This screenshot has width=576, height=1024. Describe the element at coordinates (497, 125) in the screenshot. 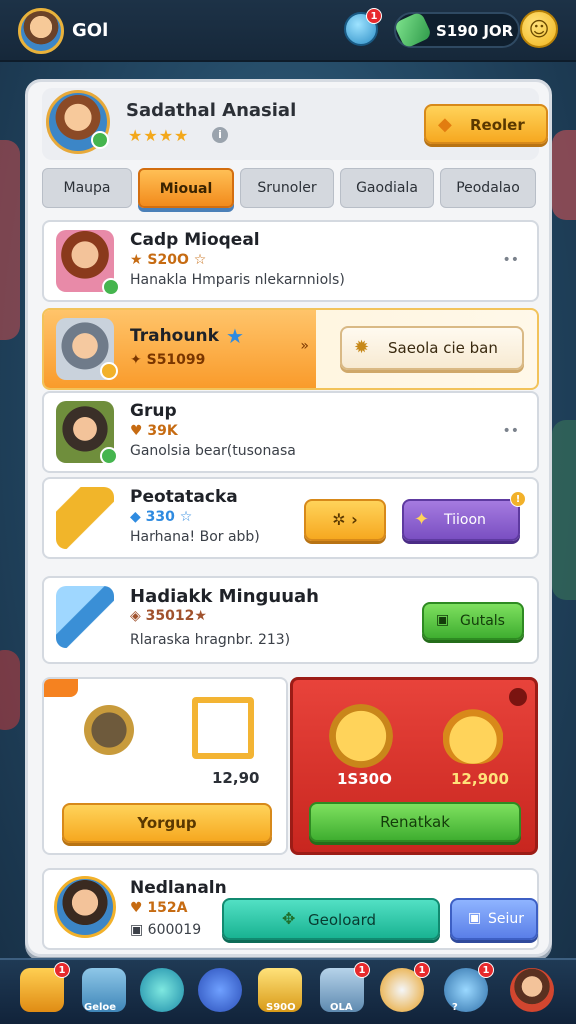

I see `reoler-button-label: Reoler` at that location.